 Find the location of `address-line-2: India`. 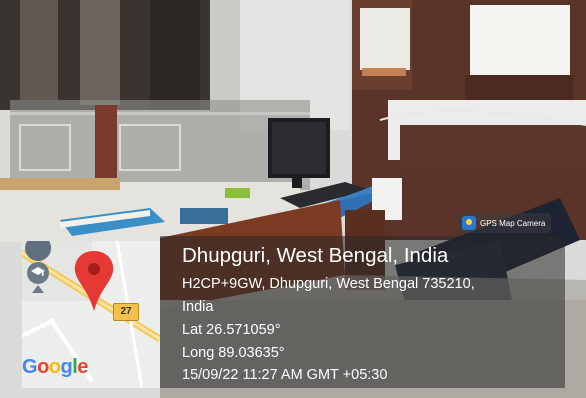

address-line-2: India is located at coordinates (198, 307).